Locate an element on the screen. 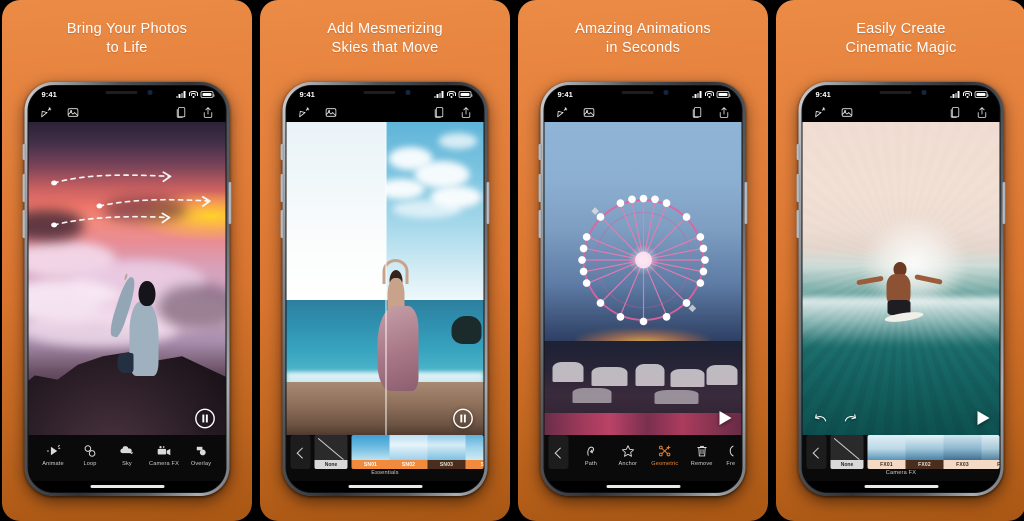  headline-line-1: Easily Create is located at coordinates (901, 29).